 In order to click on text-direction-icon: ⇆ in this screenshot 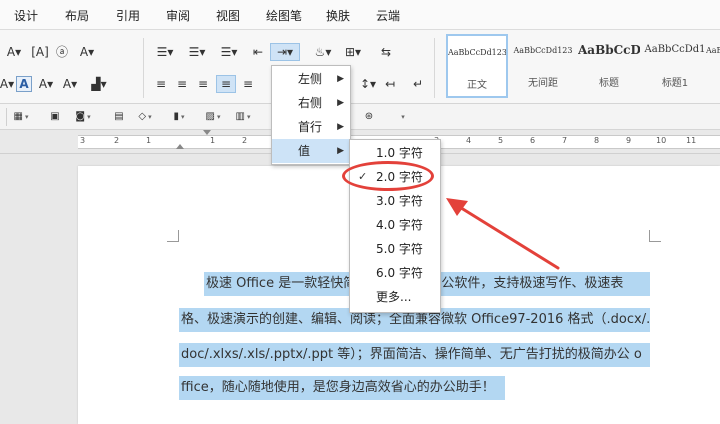, I will do `click(386, 52)`.